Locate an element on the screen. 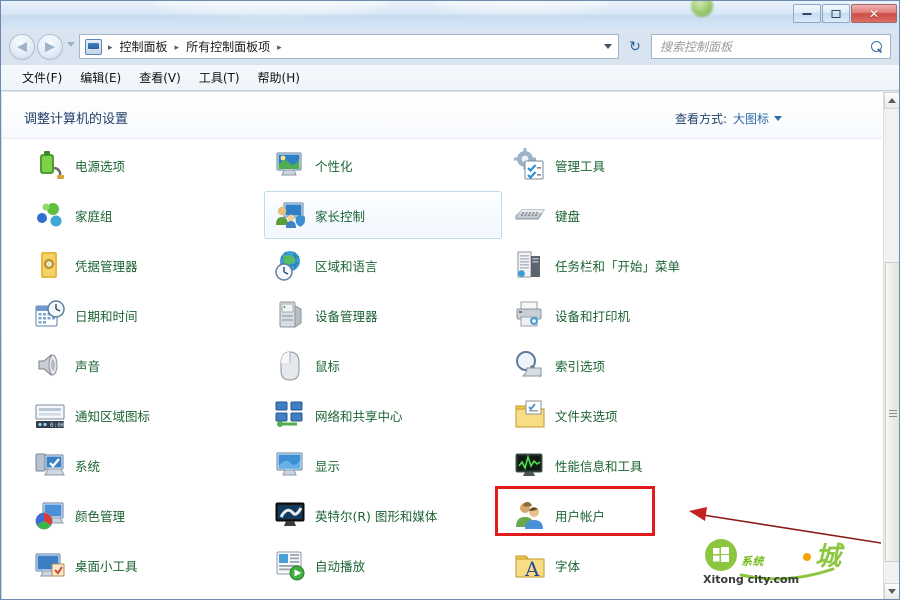 This screenshot has width=900, height=600. refresh-button: ↻ is located at coordinates (635, 46).